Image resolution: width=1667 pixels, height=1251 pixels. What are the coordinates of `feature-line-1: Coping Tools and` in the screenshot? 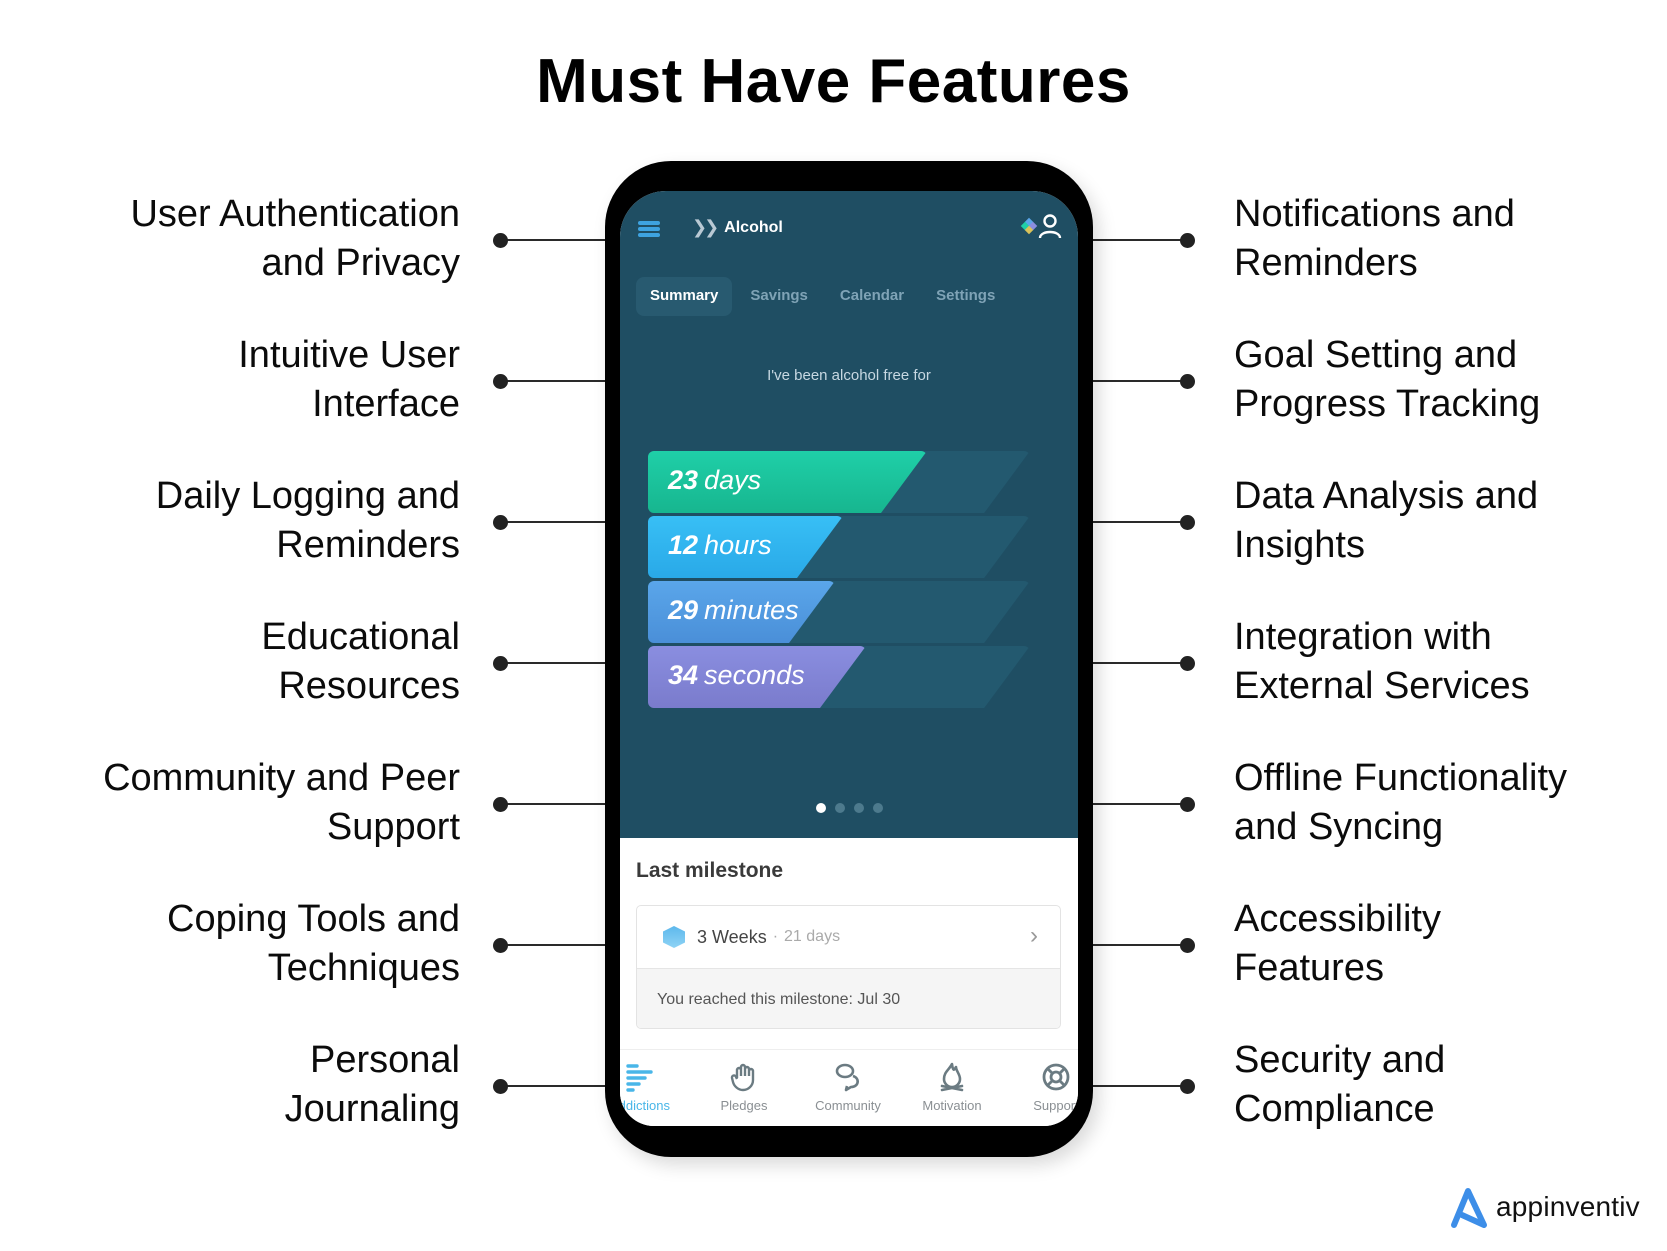 It's located at (313, 919).